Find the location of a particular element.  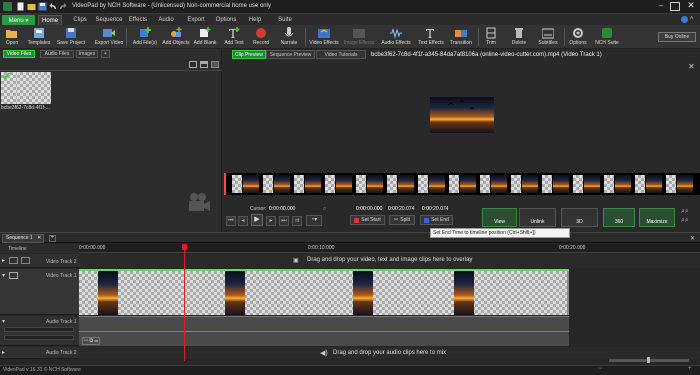

view-button: View is located at coordinates (499, 217).